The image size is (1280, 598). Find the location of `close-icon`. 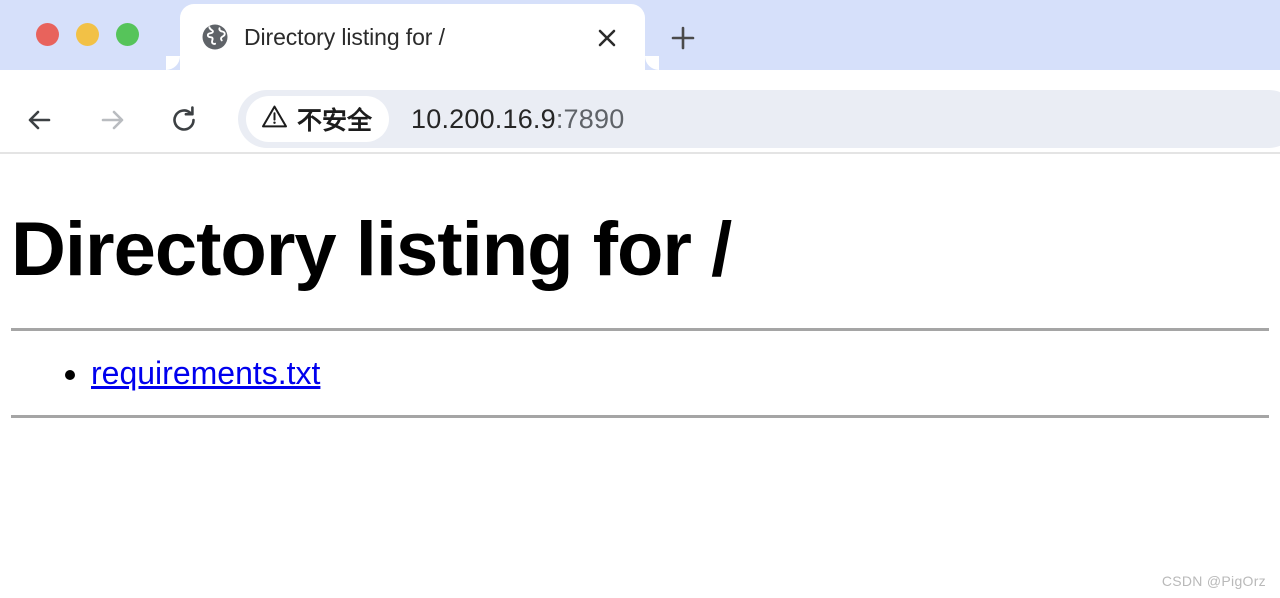

close-icon is located at coordinates (607, 38).